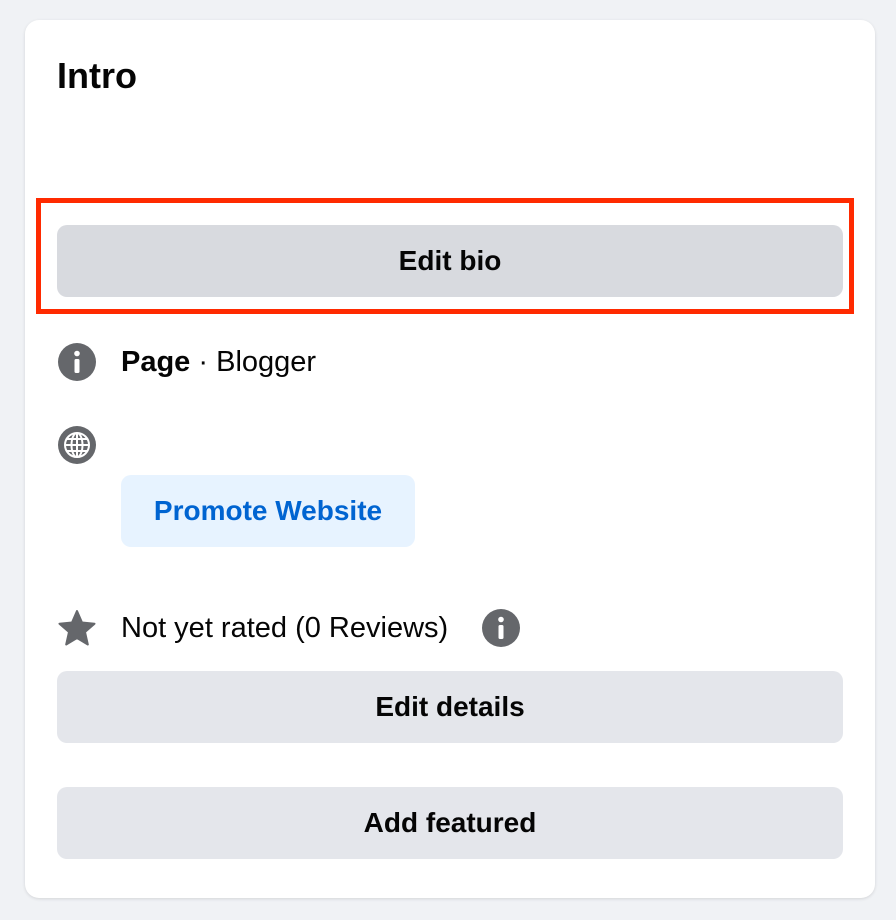  Describe the element at coordinates (77, 362) in the screenshot. I see `info-icon` at that location.